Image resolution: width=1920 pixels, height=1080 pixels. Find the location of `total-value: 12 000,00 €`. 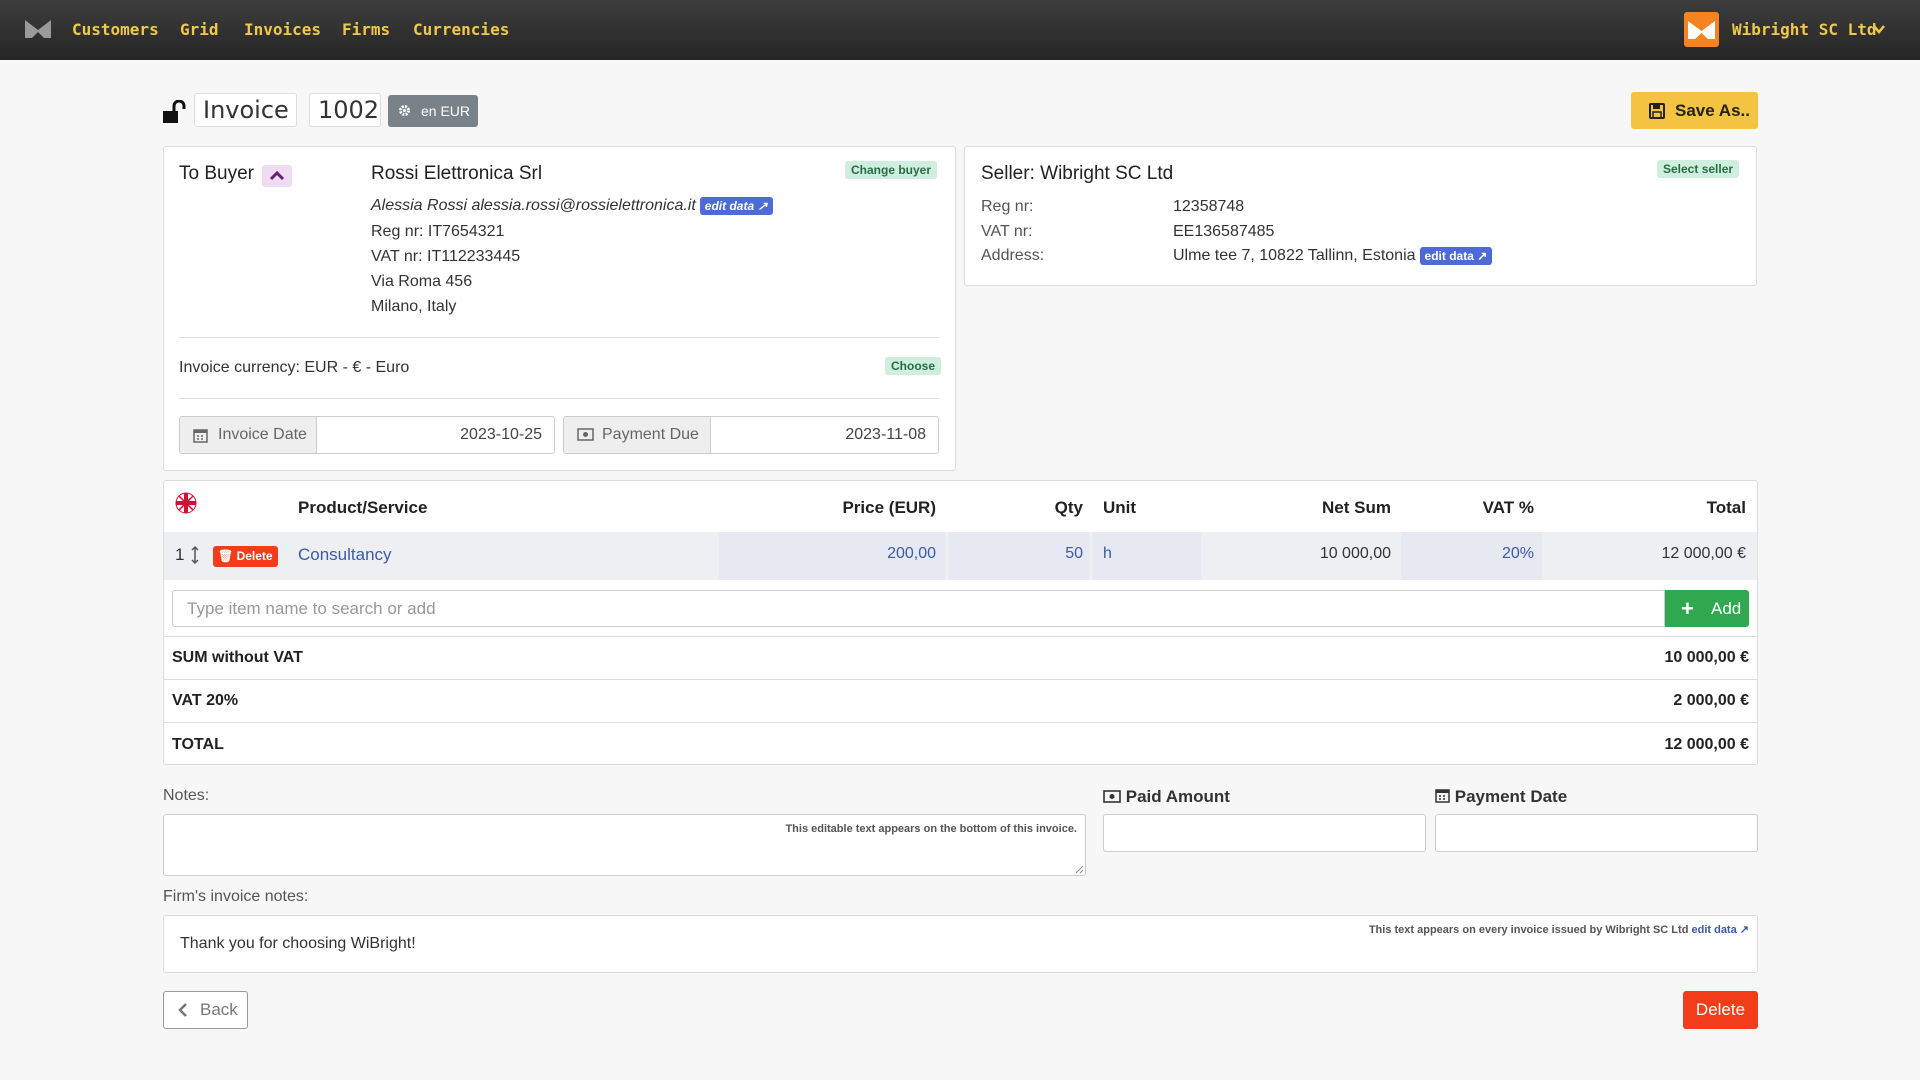

total-value: 12 000,00 € is located at coordinates (1706, 744).